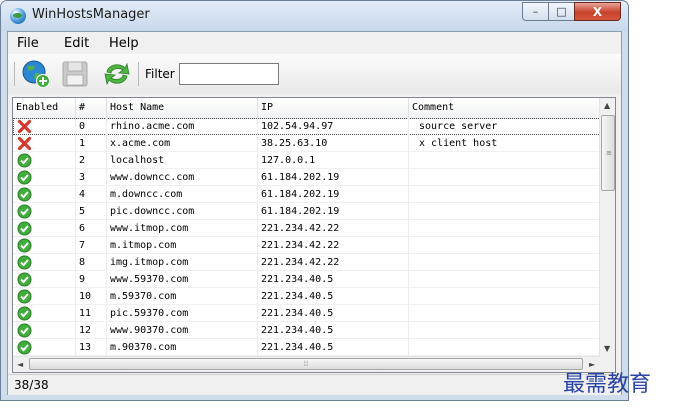 The image size is (685, 409). What do you see at coordinates (138, 74) in the screenshot?
I see `toolbar-separator` at bounding box center [138, 74].